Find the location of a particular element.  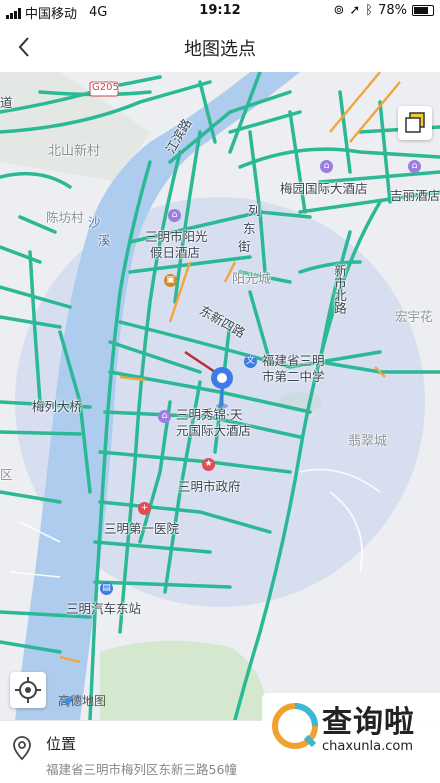

road-label: 街 is located at coordinates (244, 246).